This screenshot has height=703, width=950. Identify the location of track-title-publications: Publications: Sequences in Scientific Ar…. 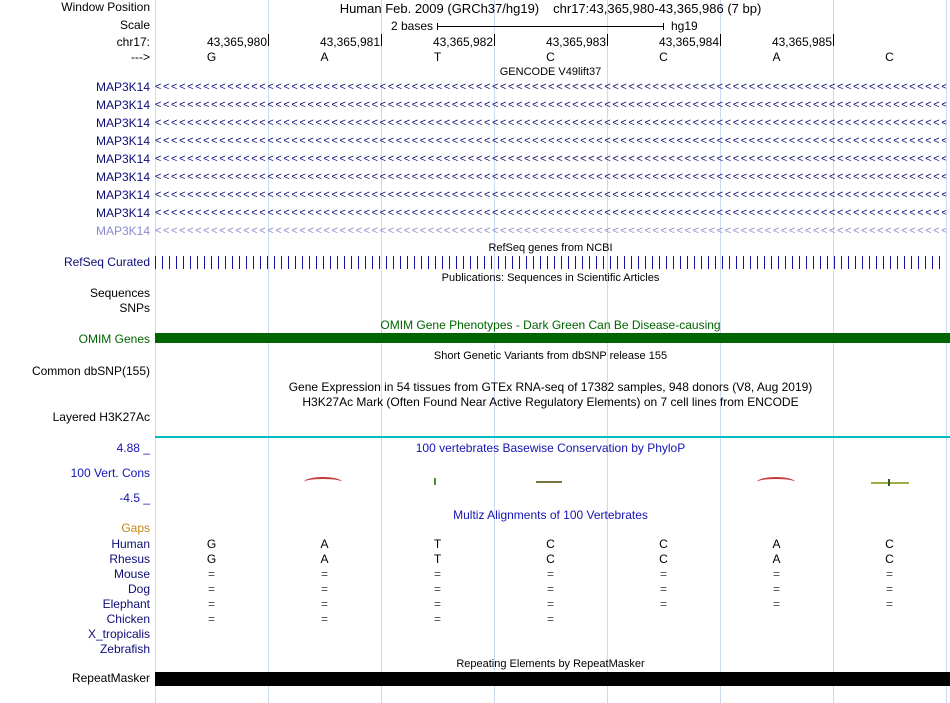
(550, 278).